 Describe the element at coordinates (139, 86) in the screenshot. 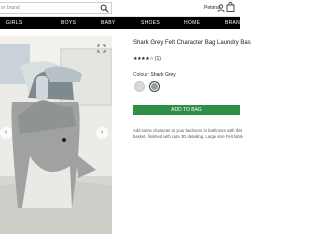

I see `colour-swatch-light-grey` at that location.